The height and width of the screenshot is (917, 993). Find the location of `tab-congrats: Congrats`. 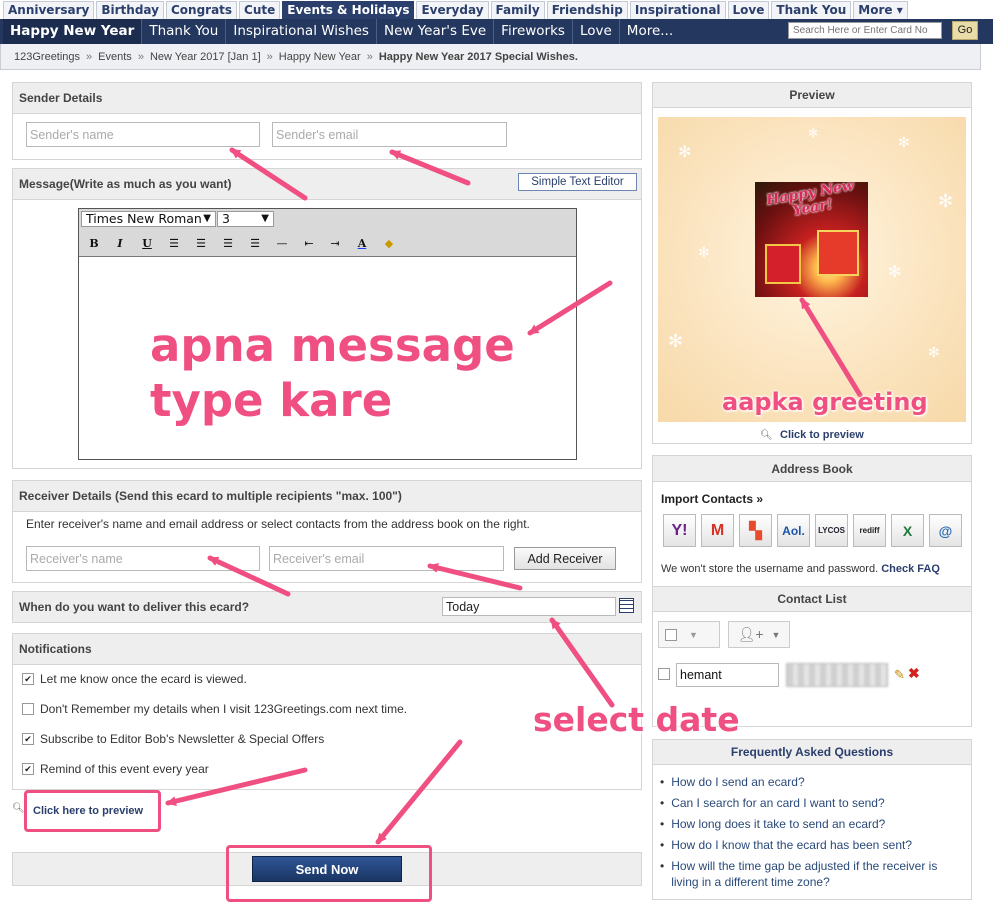

tab-congrats: Congrats is located at coordinates (201, 10).